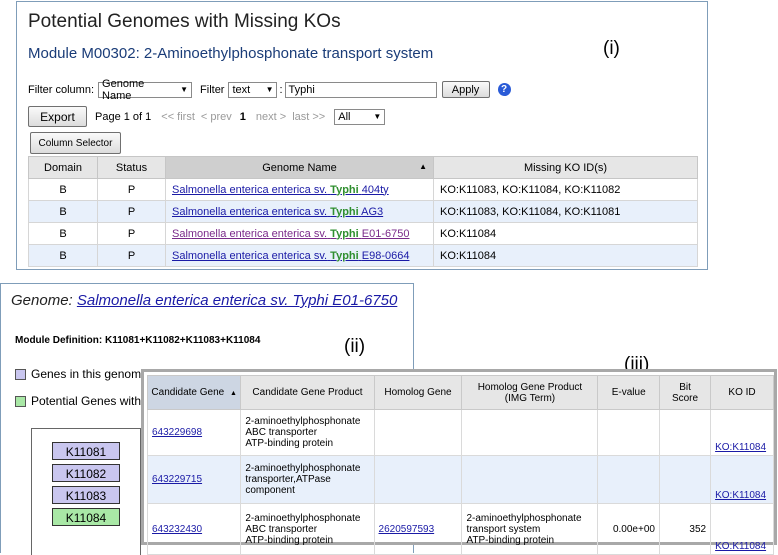  What do you see at coordinates (212, 89) in the screenshot?
I see `filter-label: Filter` at bounding box center [212, 89].